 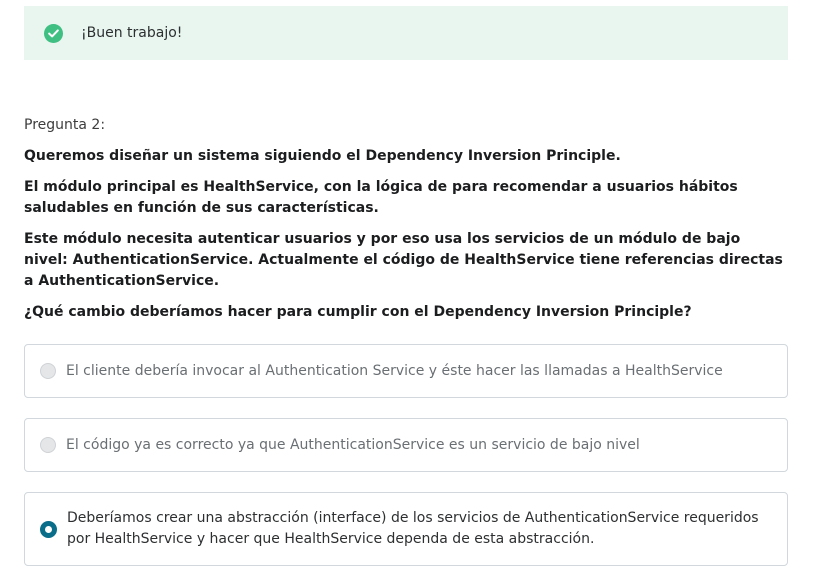 I want to click on success-alert: ¡Buen trabajo!, so click(x=406, y=33).